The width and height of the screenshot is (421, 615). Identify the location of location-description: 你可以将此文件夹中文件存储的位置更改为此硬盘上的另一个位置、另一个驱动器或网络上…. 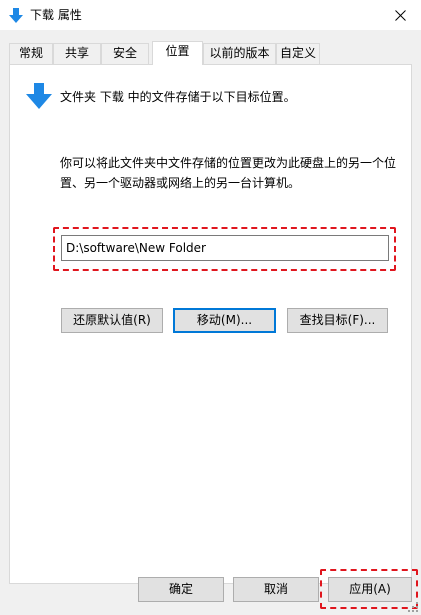
(228, 173).